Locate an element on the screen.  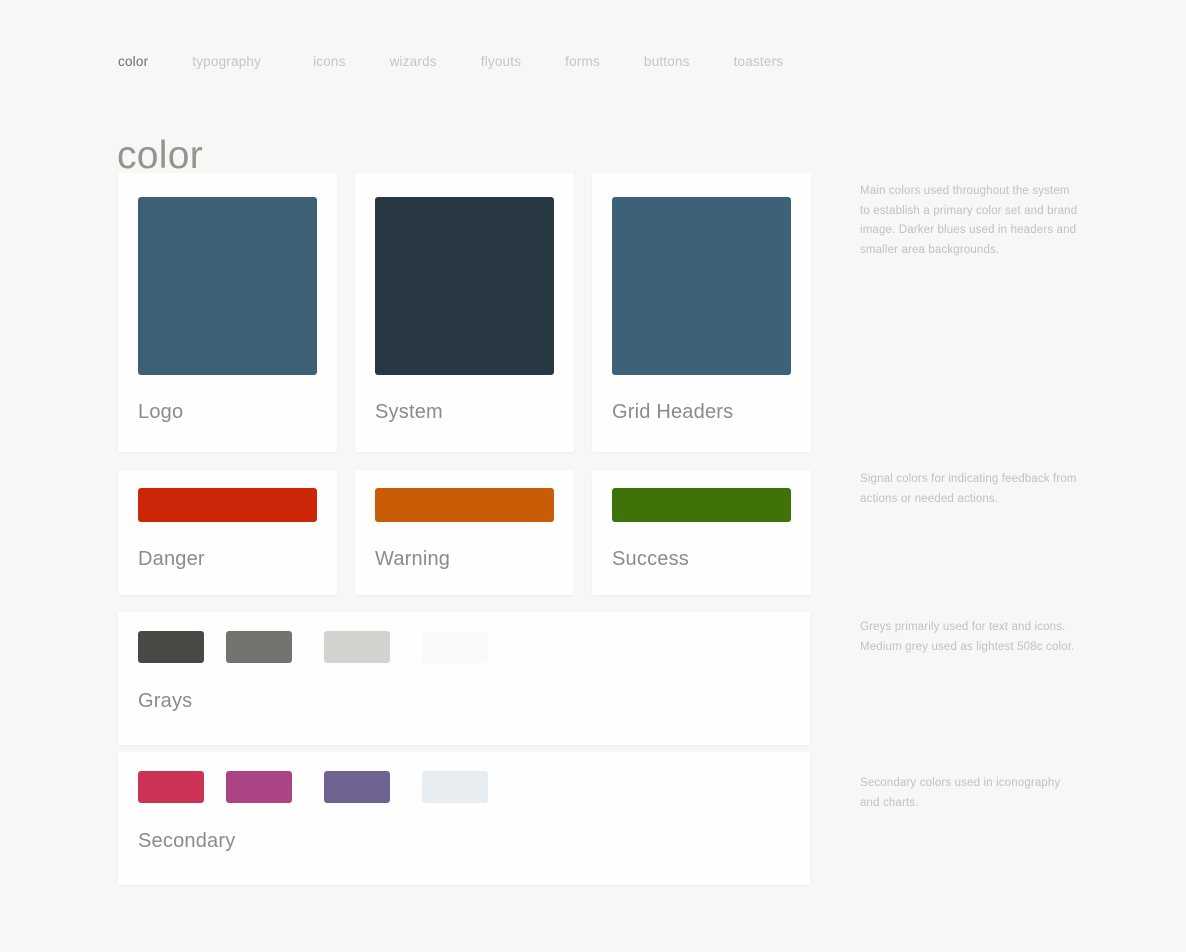
color-swatch-secondary-purple is located at coordinates (357, 787).